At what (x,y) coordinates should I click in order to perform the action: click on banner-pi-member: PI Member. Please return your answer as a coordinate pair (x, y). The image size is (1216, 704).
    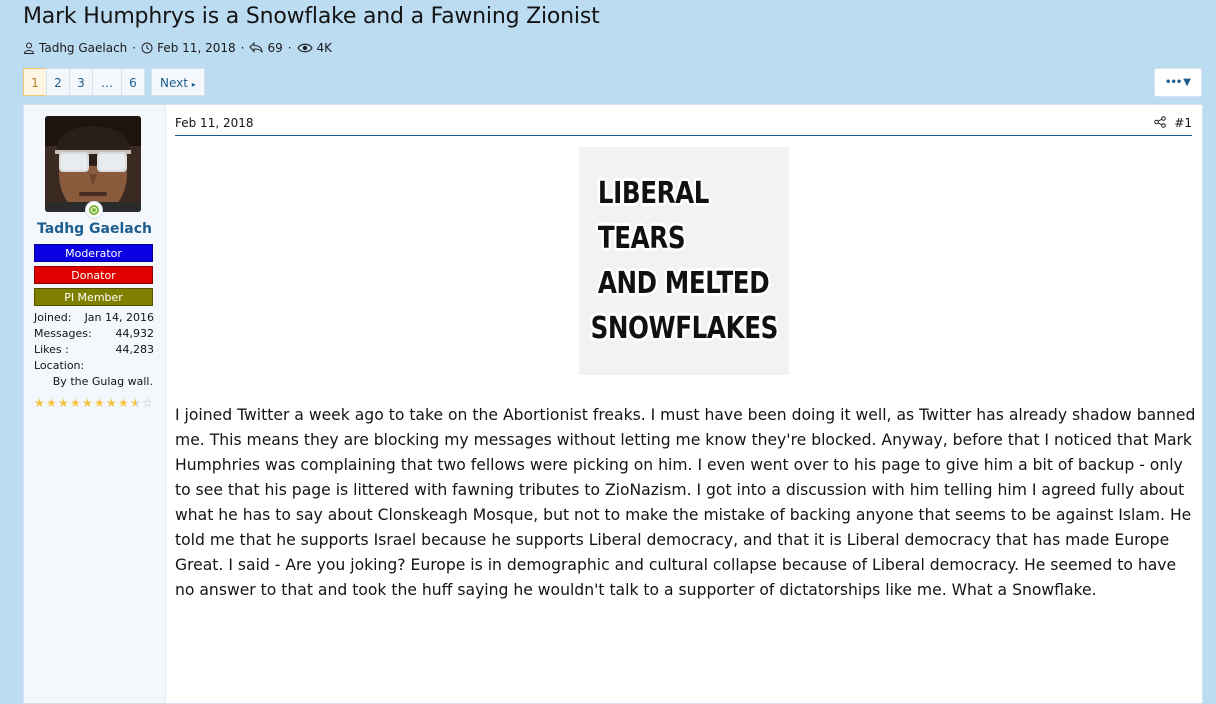
    Looking at the image, I should click on (93, 297).